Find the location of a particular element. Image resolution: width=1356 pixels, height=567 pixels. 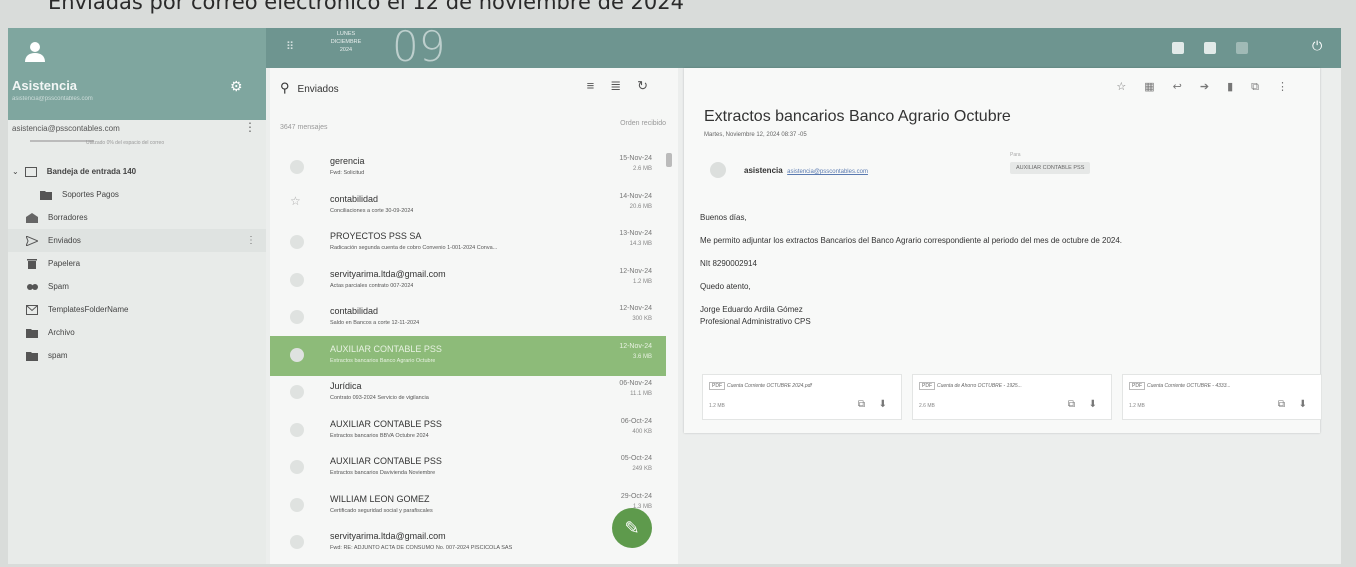

delete-icon: ▮ is located at coordinates (1239, 87).